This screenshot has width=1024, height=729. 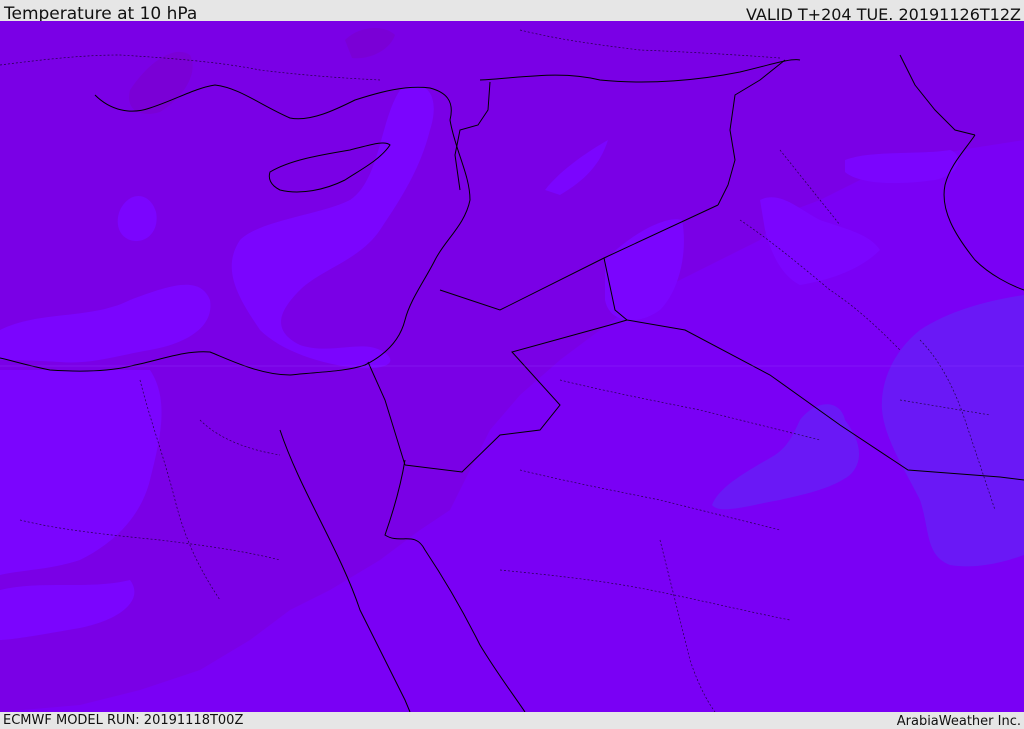 I want to click on credit-label: ArabiaWeather Inc., so click(x=958, y=721).